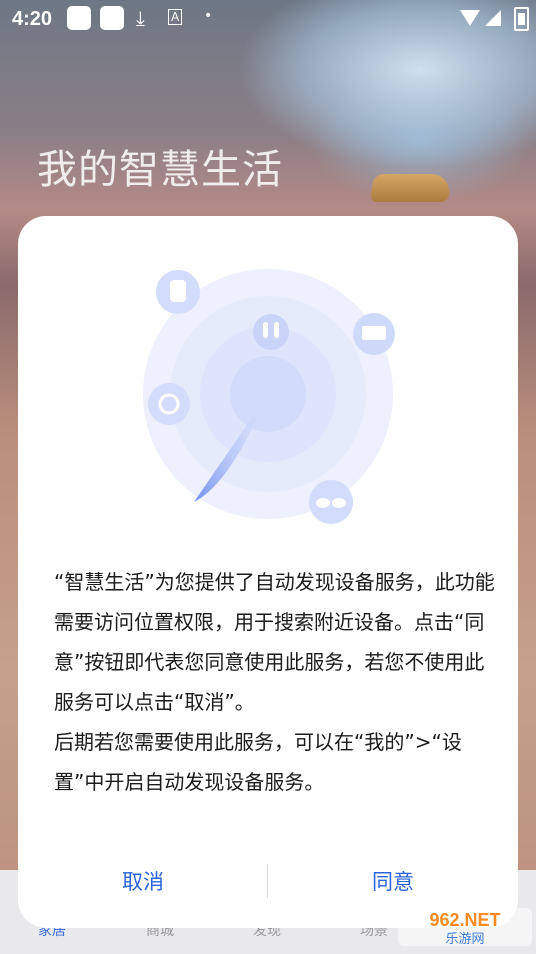 The height and width of the screenshot is (954, 536). Describe the element at coordinates (269, 396) in the screenshot. I see `radar-illustration` at that location.